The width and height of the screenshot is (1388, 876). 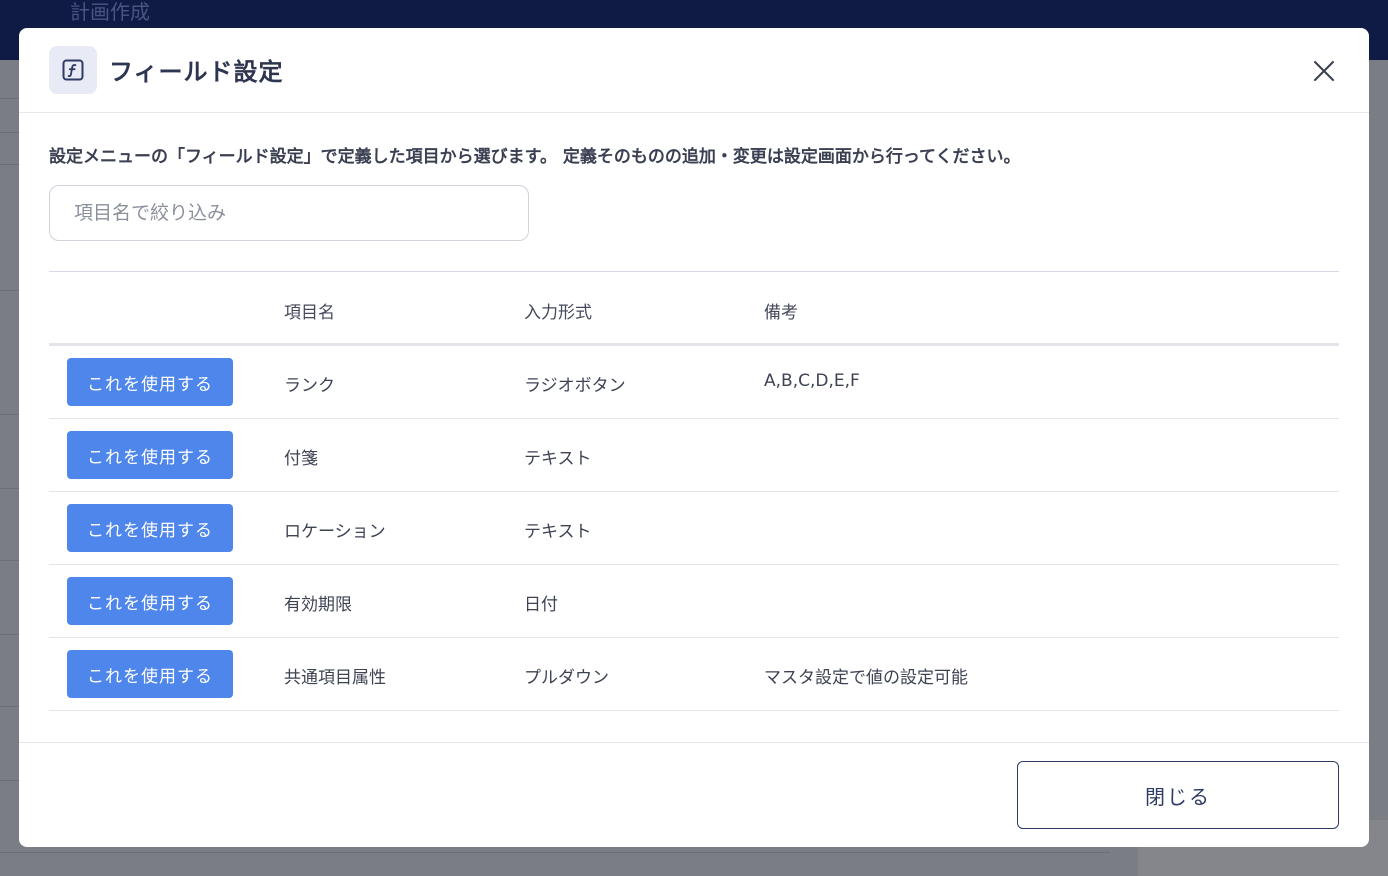 I want to click on modal-header: フィールド設定, so click(x=694, y=70).